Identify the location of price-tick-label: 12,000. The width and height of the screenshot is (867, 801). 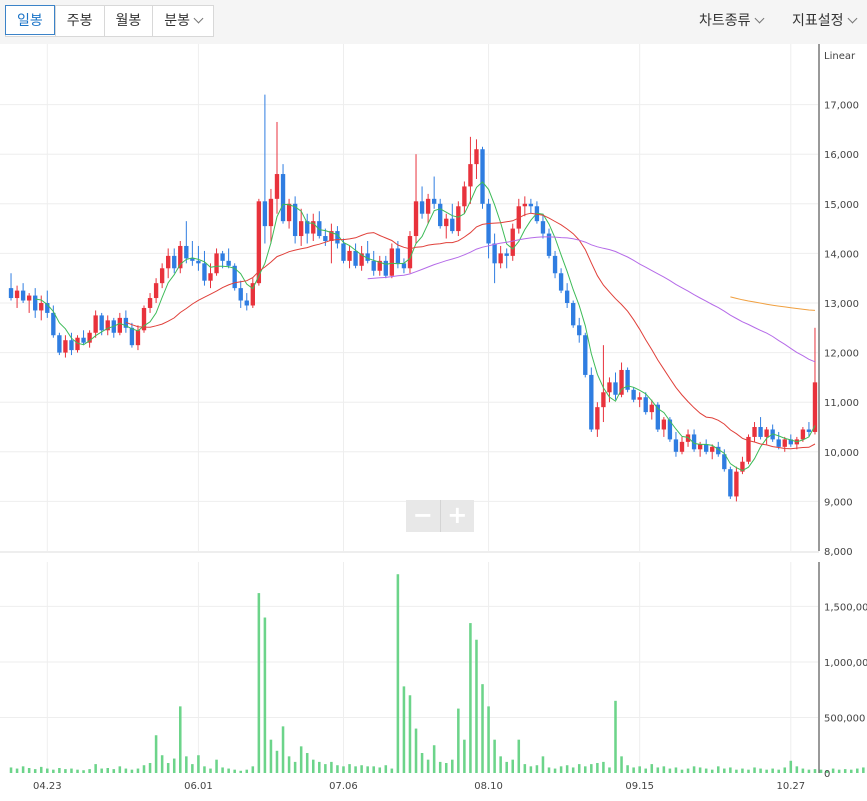
(841, 354).